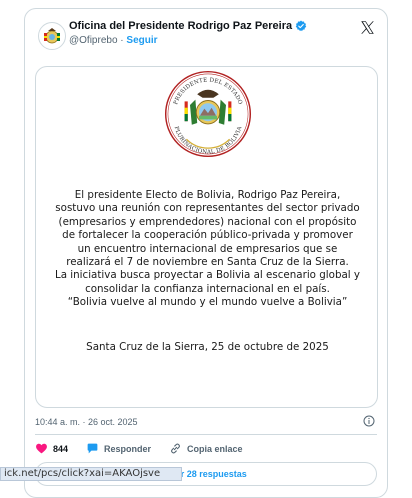  Describe the element at coordinates (86, 422) in the screenshot. I see `tweet-timestamp: 10:44 a. m. · 26 oct. 2025` at that location.